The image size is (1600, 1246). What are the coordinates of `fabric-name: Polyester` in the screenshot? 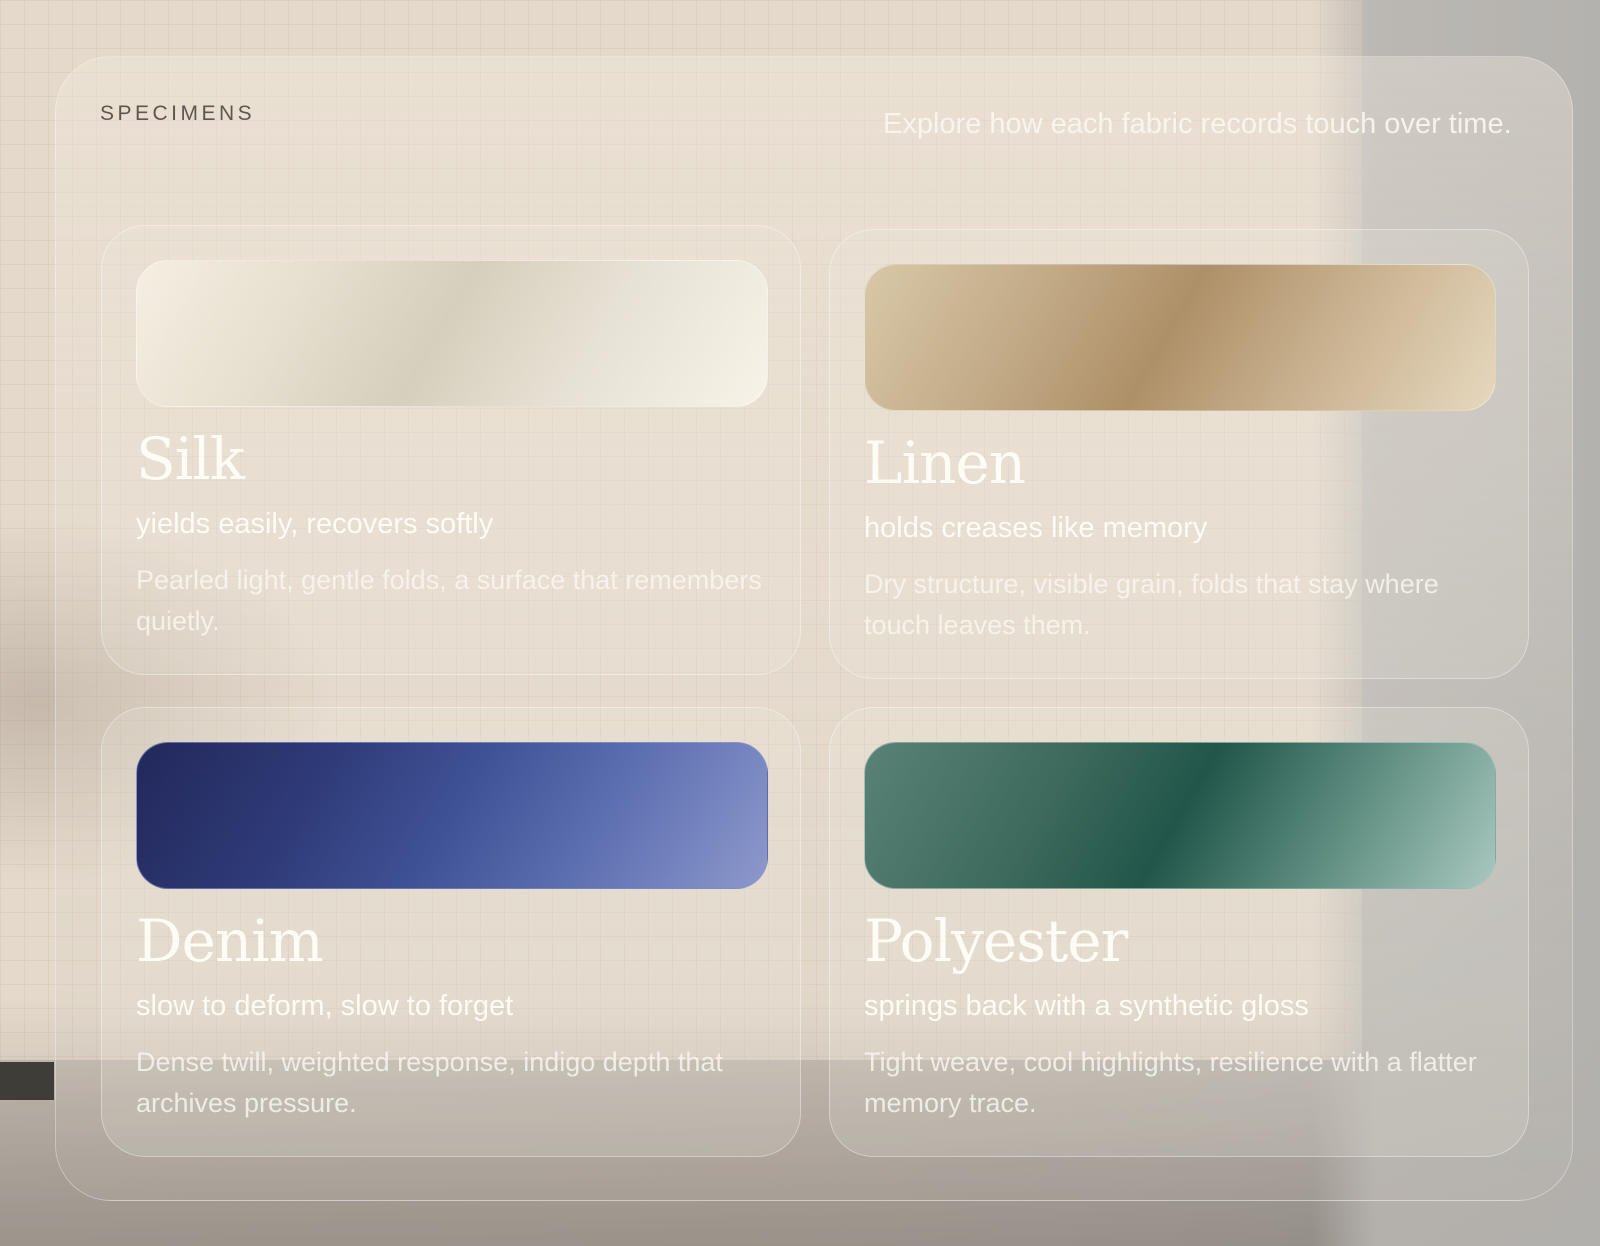 It's located at (996, 941).